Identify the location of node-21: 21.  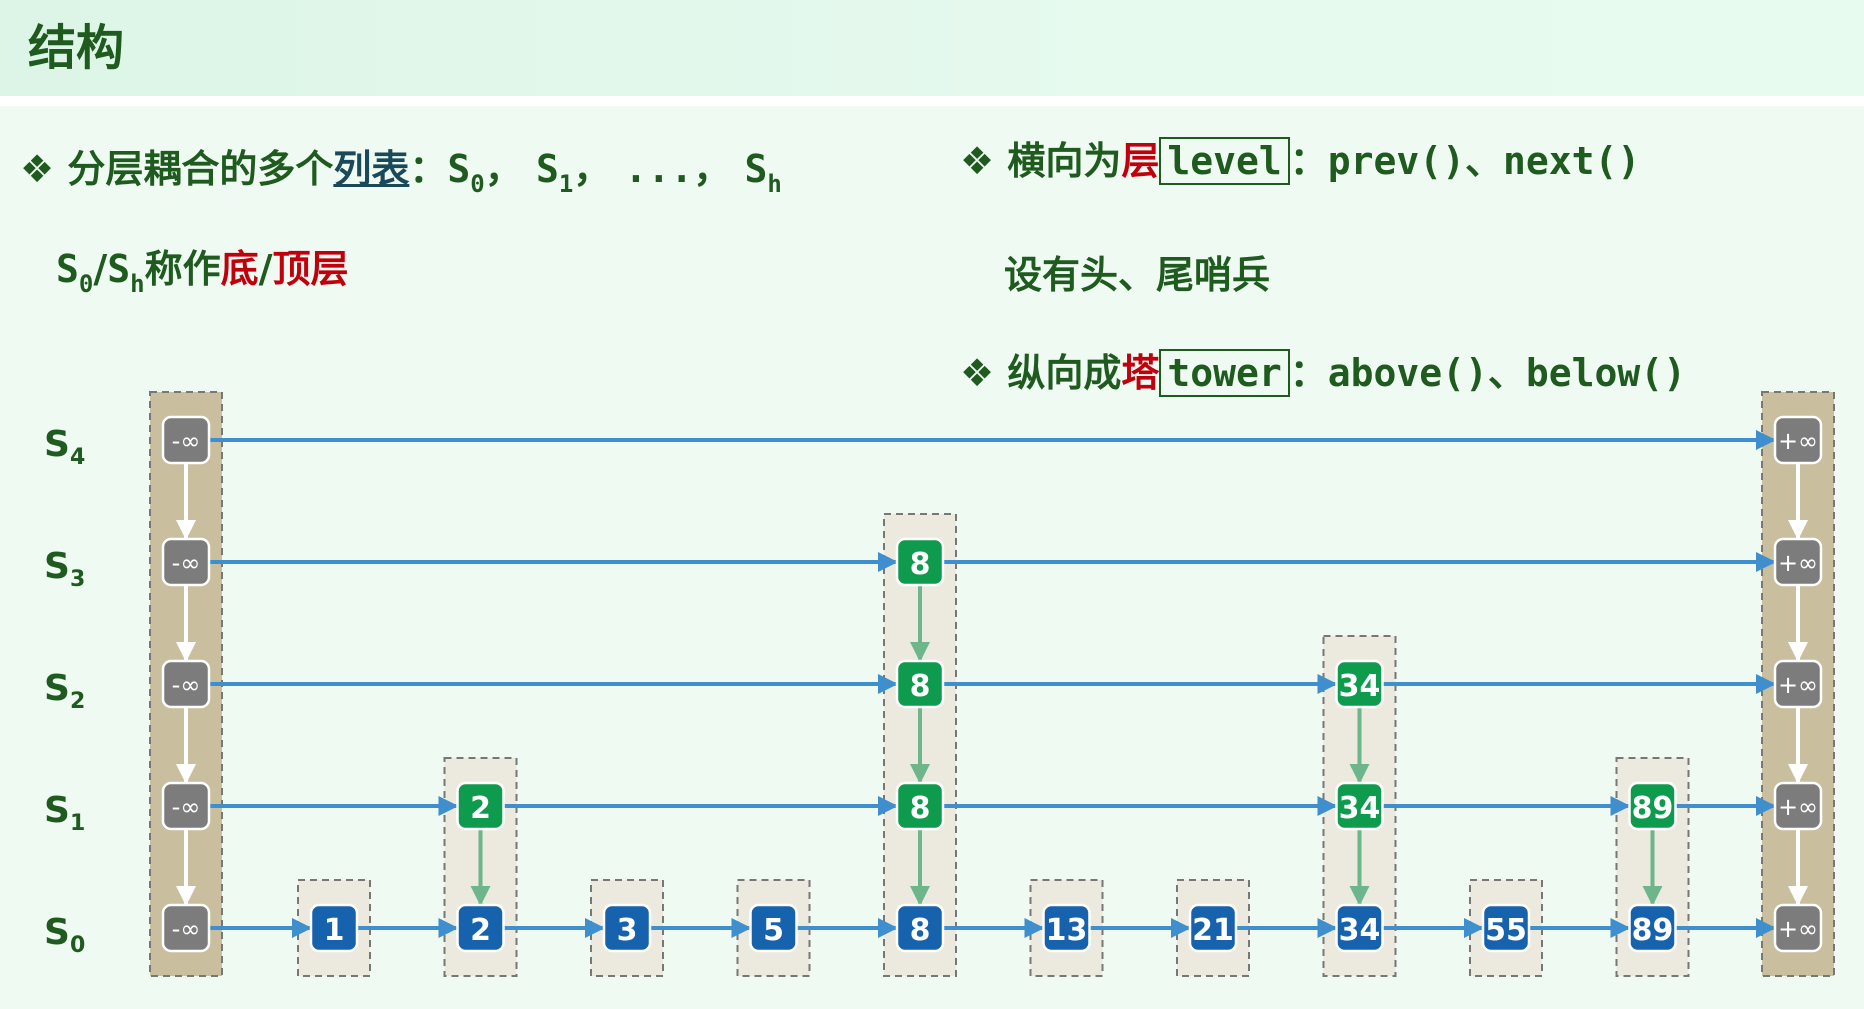
(1213, 928).